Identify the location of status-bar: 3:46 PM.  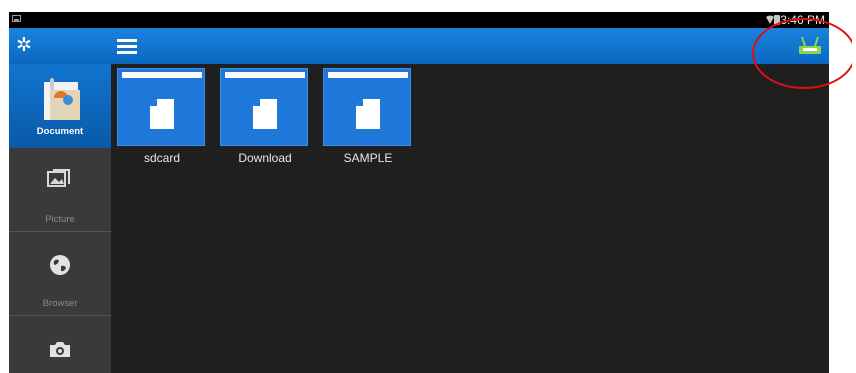
(419, 20).